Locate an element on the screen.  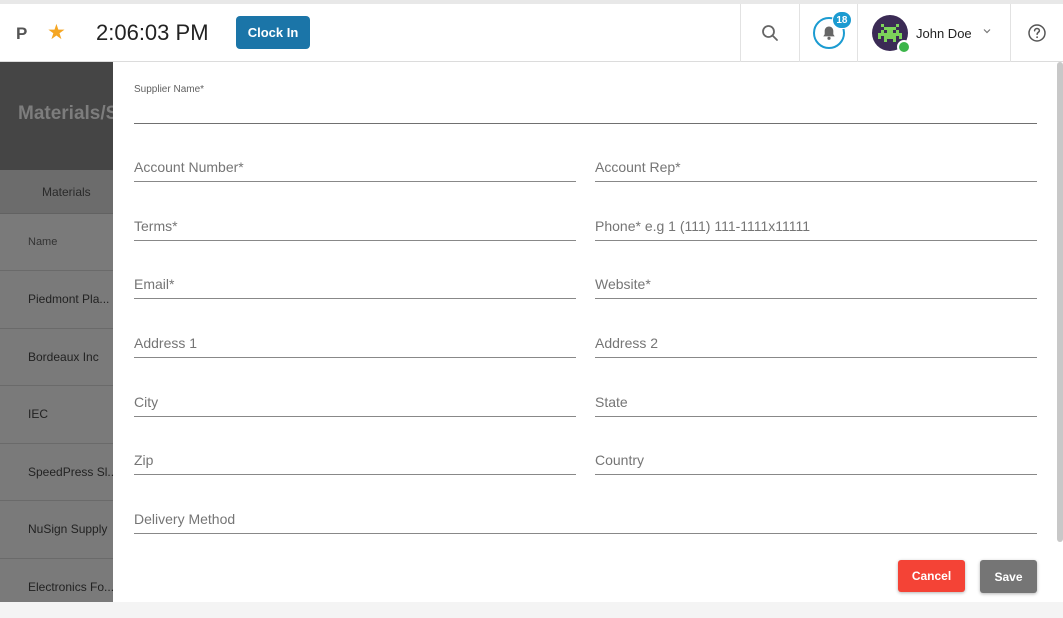
online-status-icon is located at coordinates (904, 47).